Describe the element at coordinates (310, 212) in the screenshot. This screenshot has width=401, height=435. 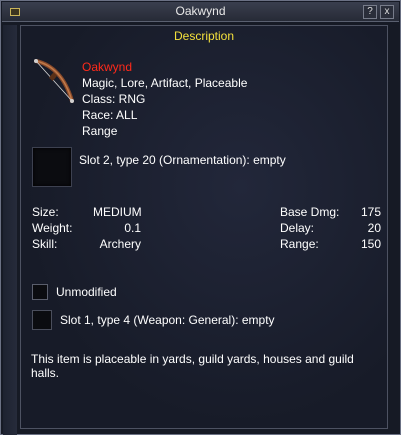
I see `base-dmg-label: Base Dmg:` at that location.